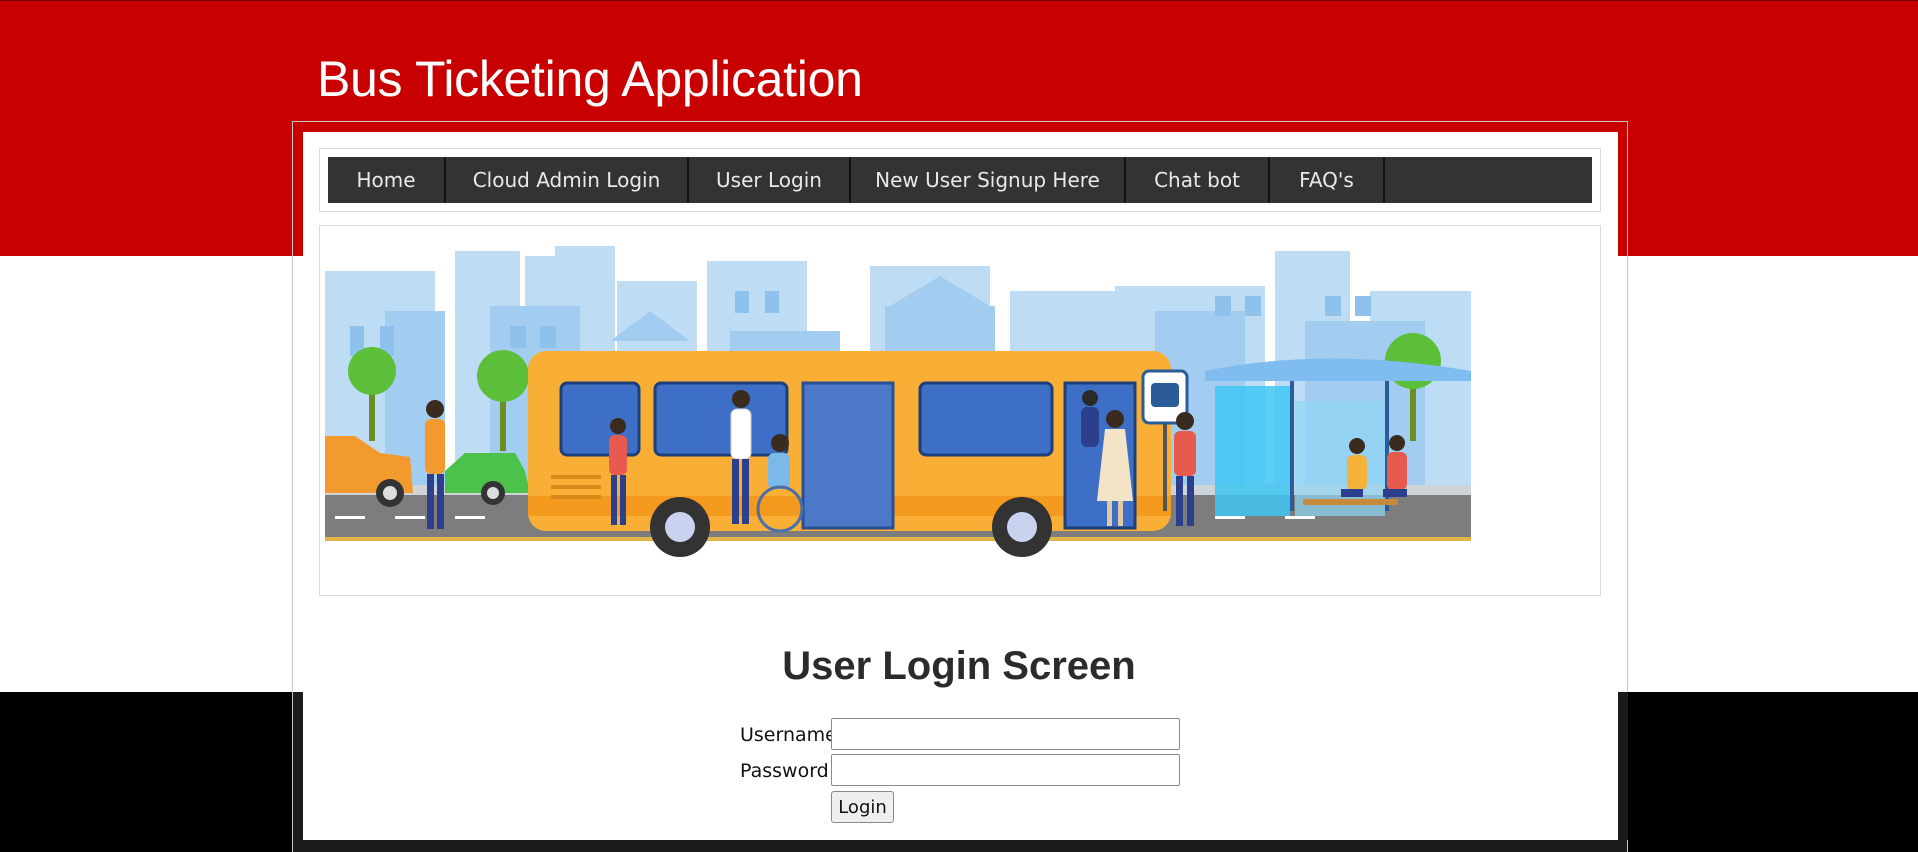  Describe the element at coordinates (567, 180) in the screenshot. I see `nav-item-cloud-admin-login: Cloud Admin Login` at that location.